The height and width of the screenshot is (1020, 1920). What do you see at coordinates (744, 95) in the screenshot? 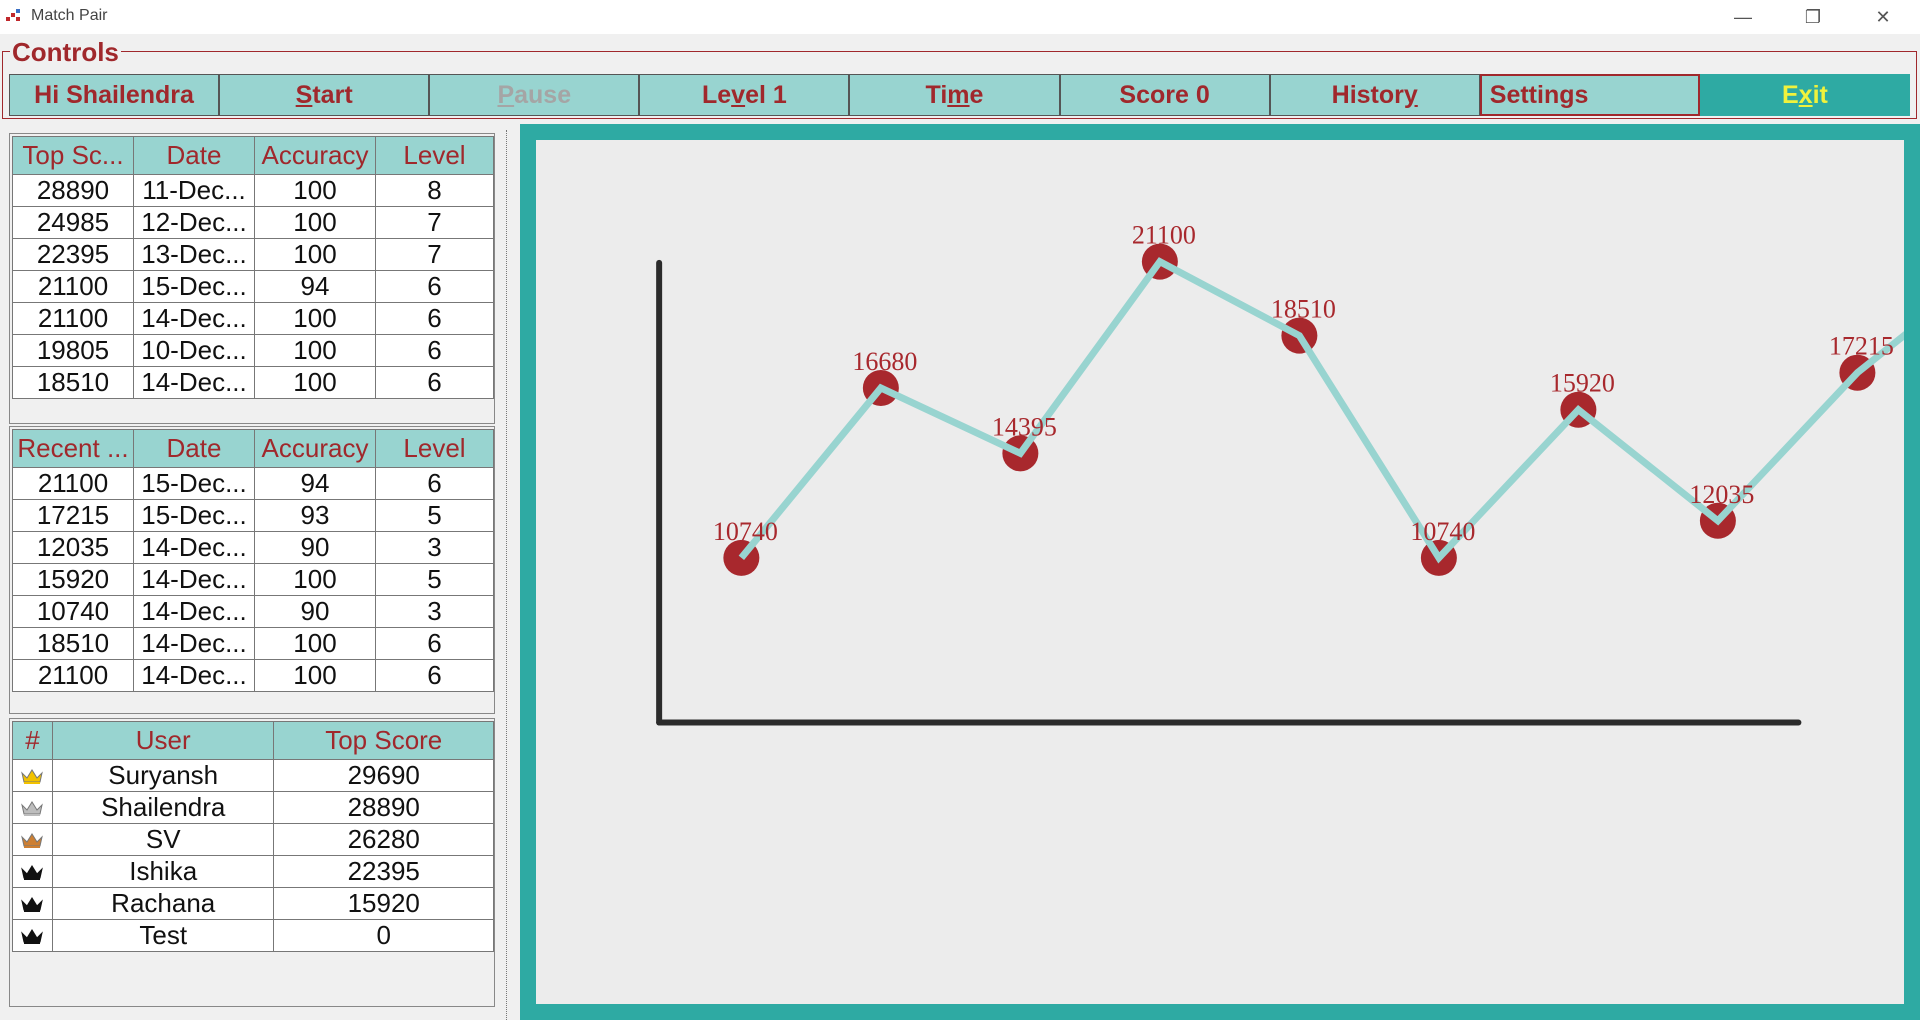
I see `level-button: Le v el 1` at bounding box center [744, 95].